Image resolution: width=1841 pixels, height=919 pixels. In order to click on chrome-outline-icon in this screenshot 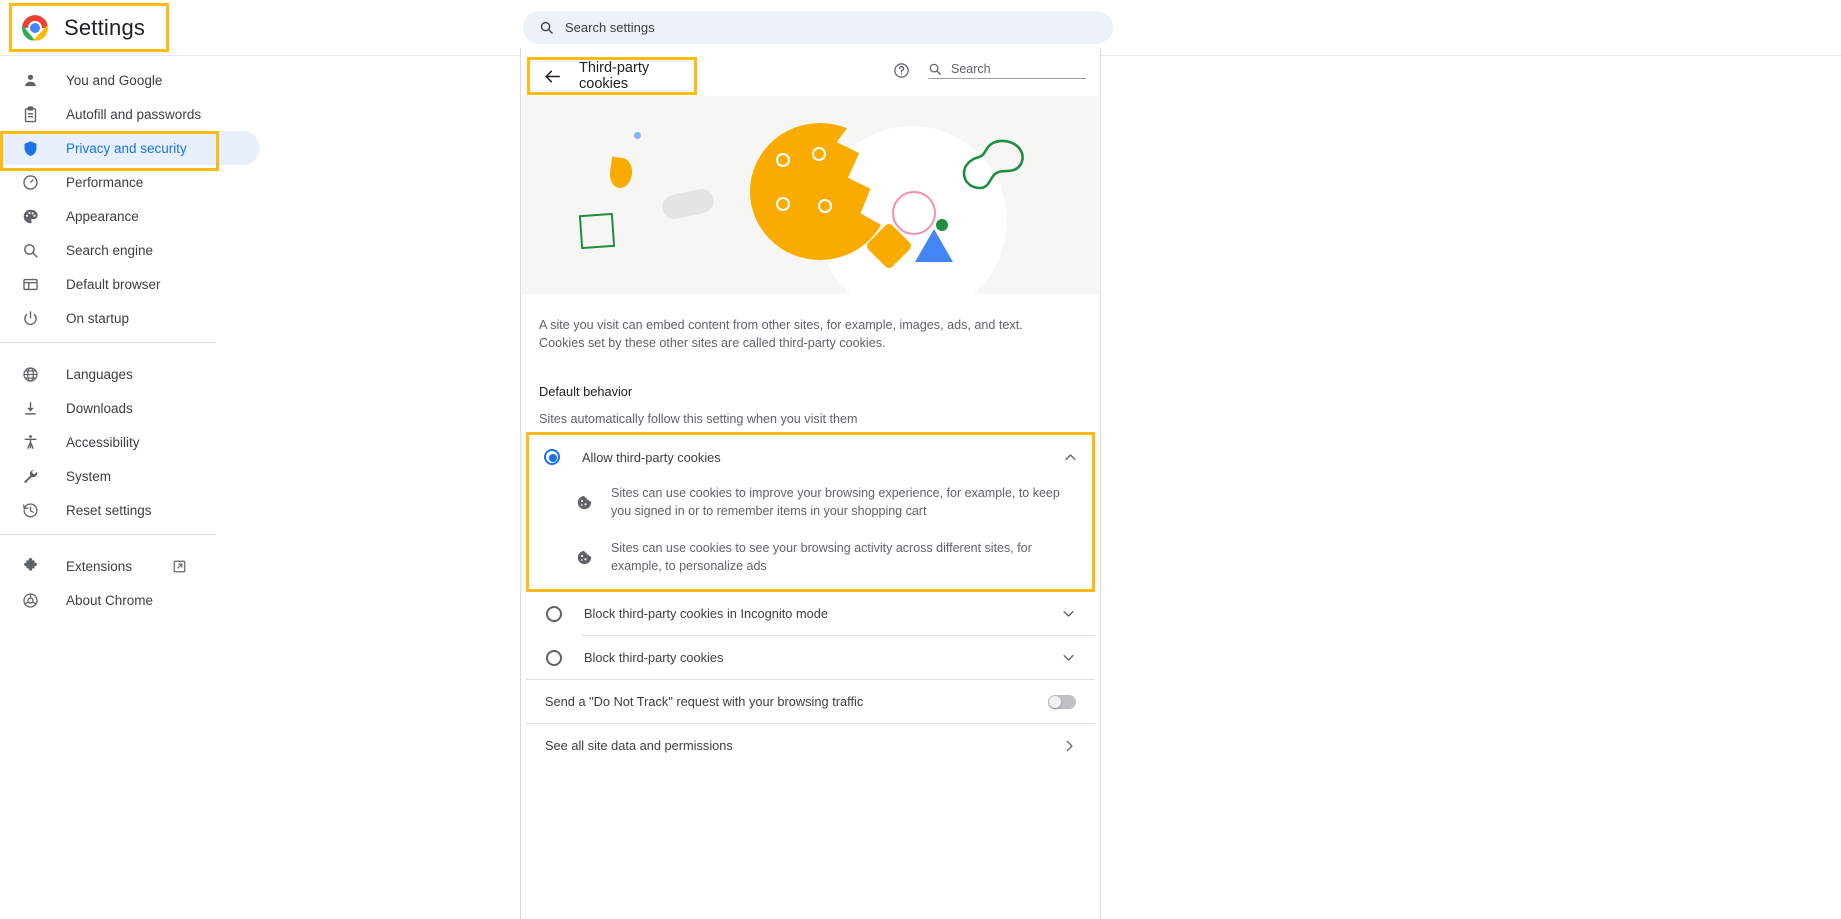, I will do `click(30, 600)`.